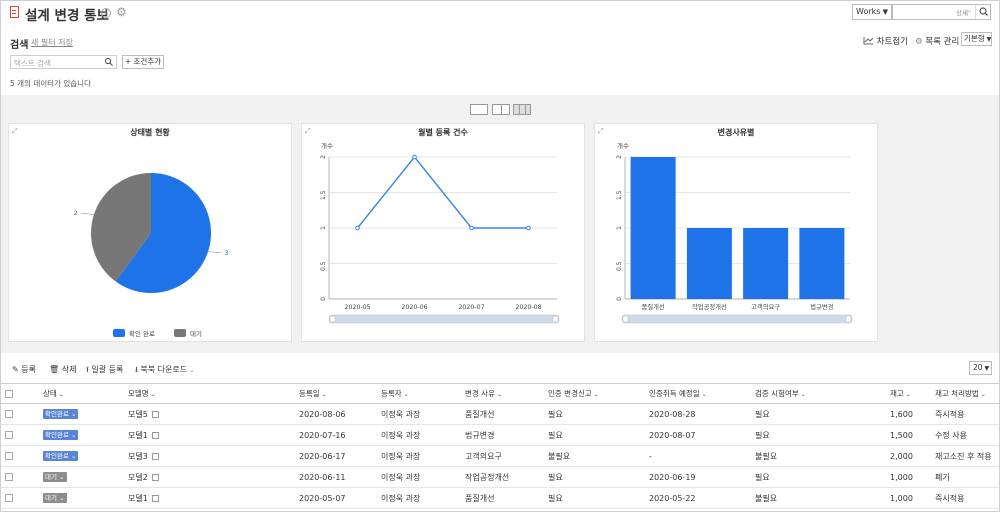 The height and width of the screenshot is (512, 1000). I want to click on cell-stock: 1,600, so click(908, 414).